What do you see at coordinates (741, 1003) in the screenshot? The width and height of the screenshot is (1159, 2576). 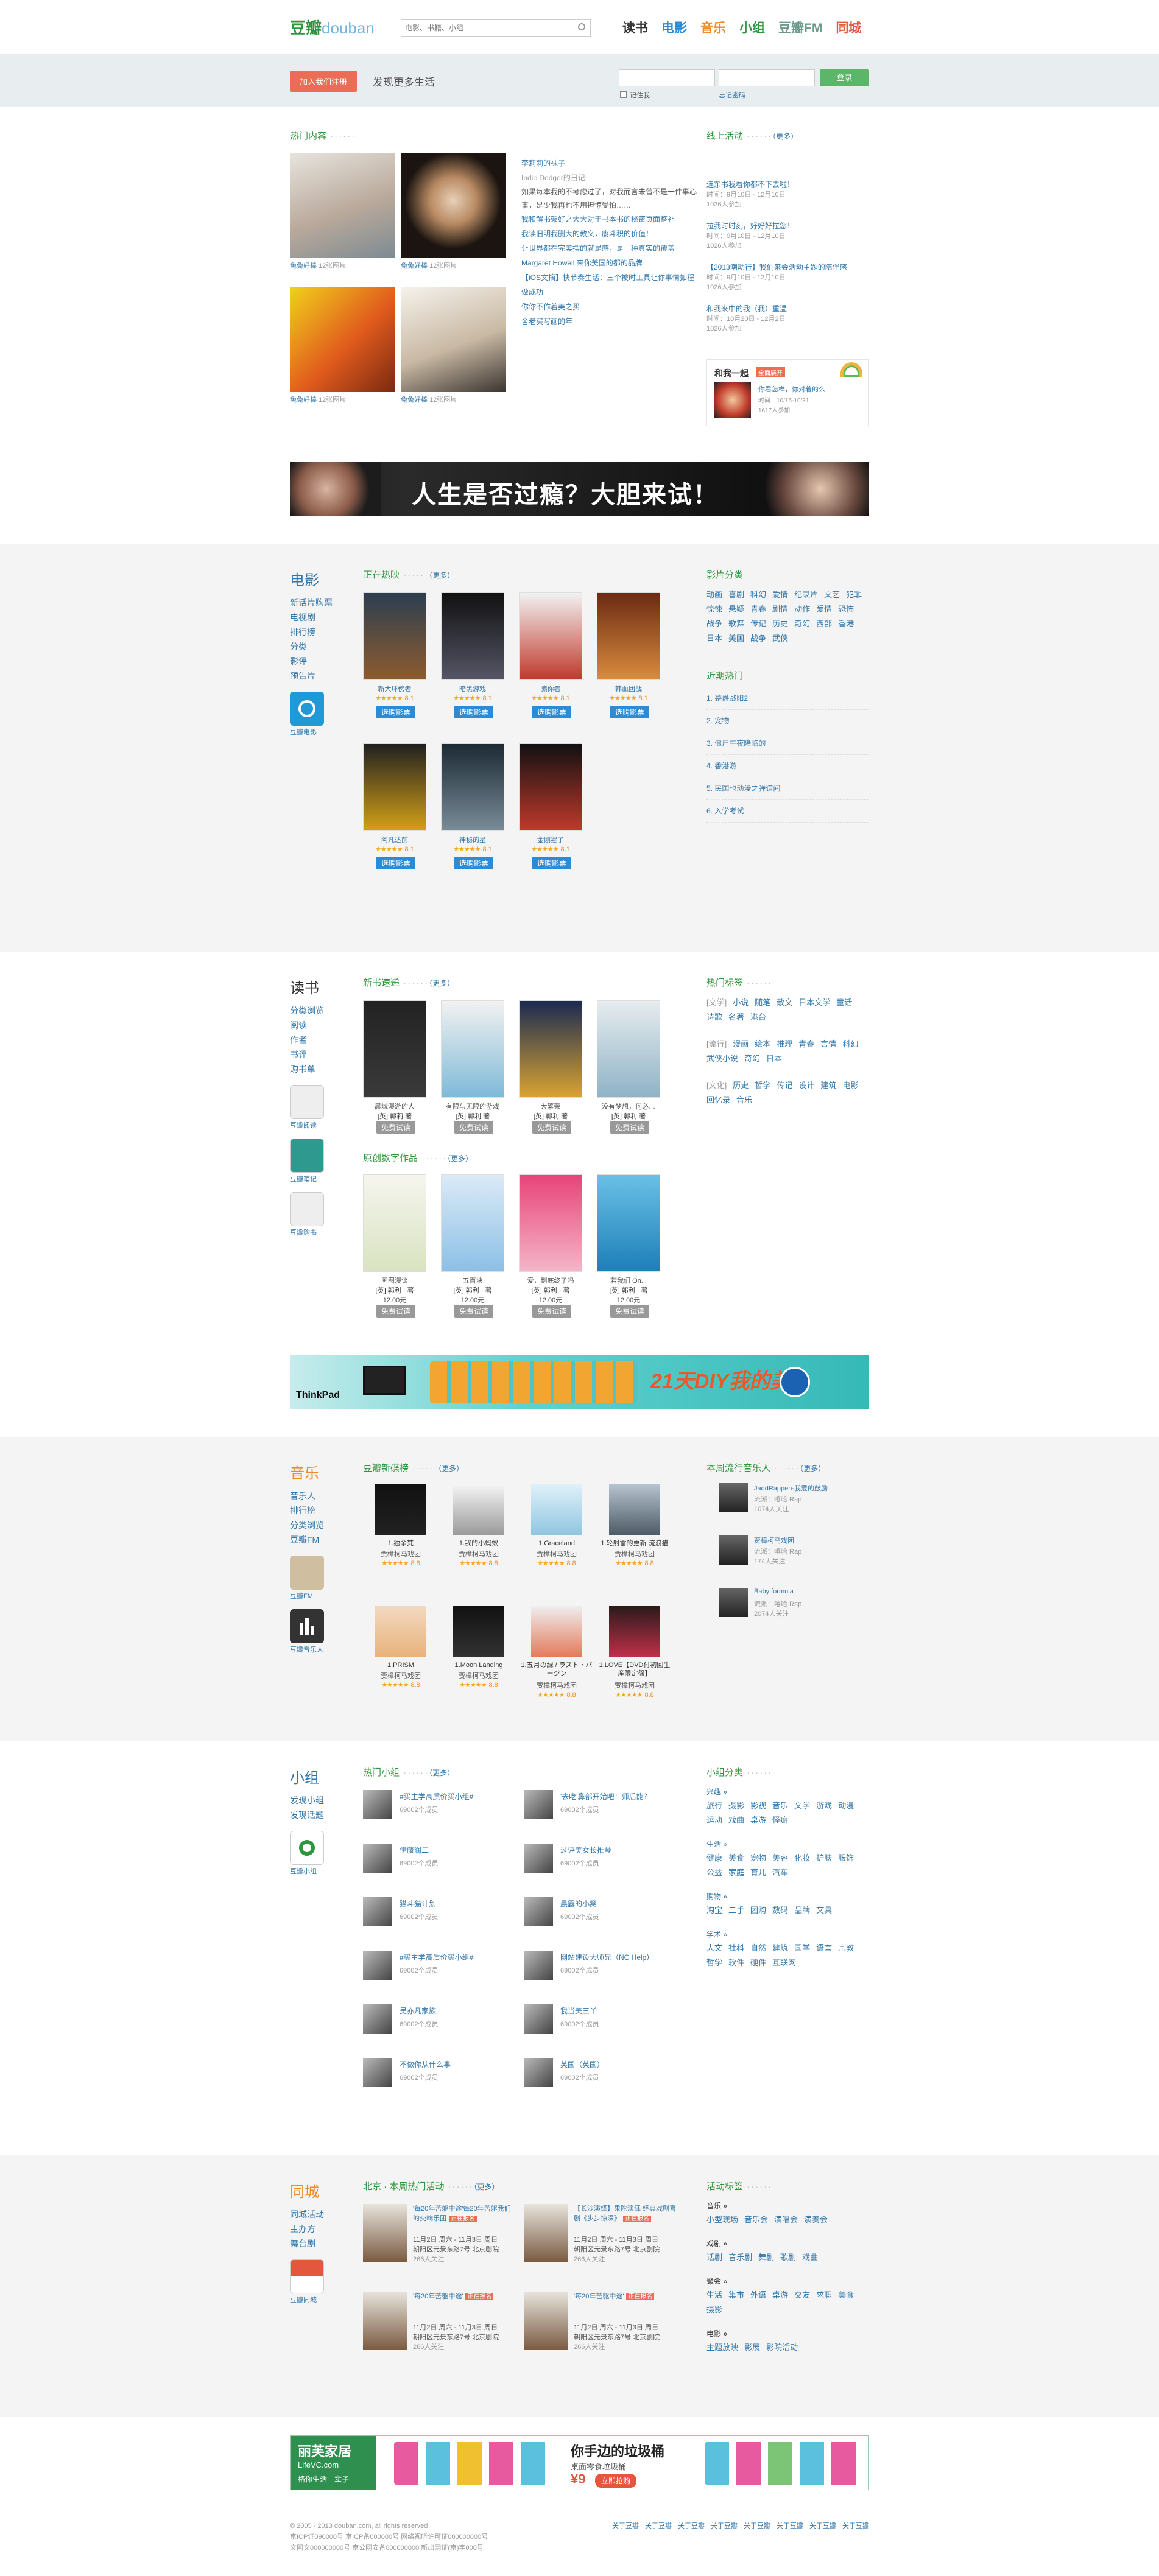 I see `book-tag: 小说` at bounding box center [741, 1003].